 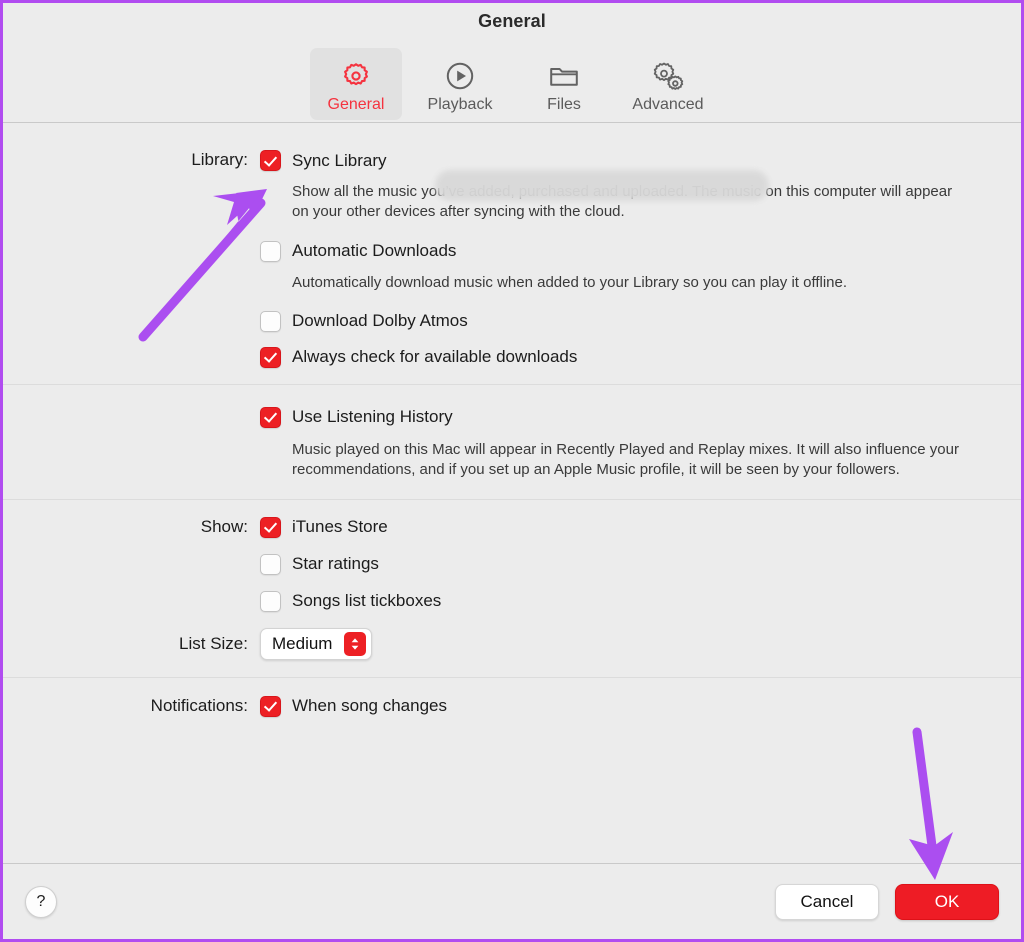 What do you see at coordinates (640, 251) in the screenshot?
I see `automatic-downloads-checkbox-row: Automatic Downloads` at bounding box center [640, 251].